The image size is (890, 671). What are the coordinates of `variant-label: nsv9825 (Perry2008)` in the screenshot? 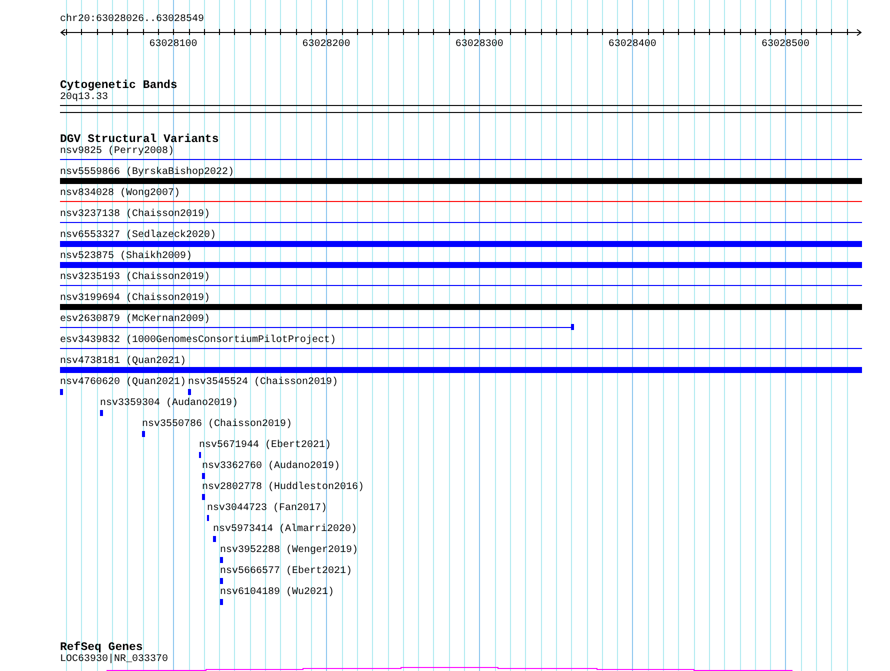 It's located at (117, 152).